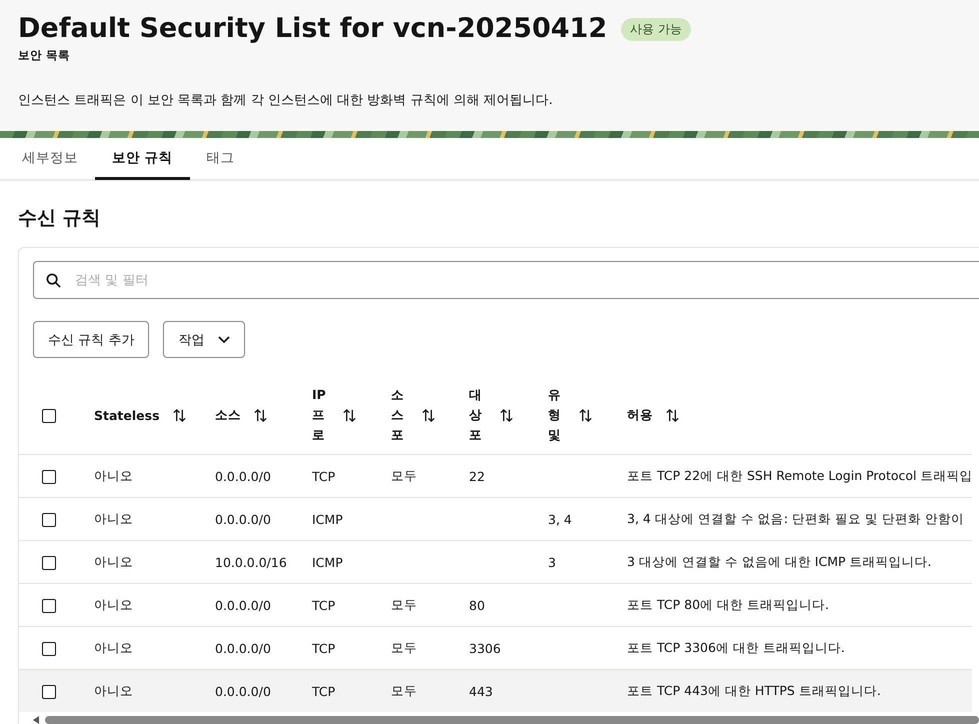 The height and width of the screenshot is (724, 979). What do you see at coordinates (485, 648) in the screenshot?
I see `table-cell: 3306` at bounding box center [485, 648].